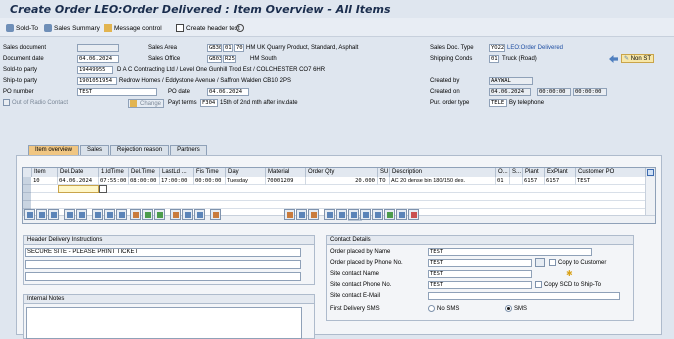 The width and height of the screenshot is (674, 339). I want to click on cell-explant: 6157, so click(560, 181).